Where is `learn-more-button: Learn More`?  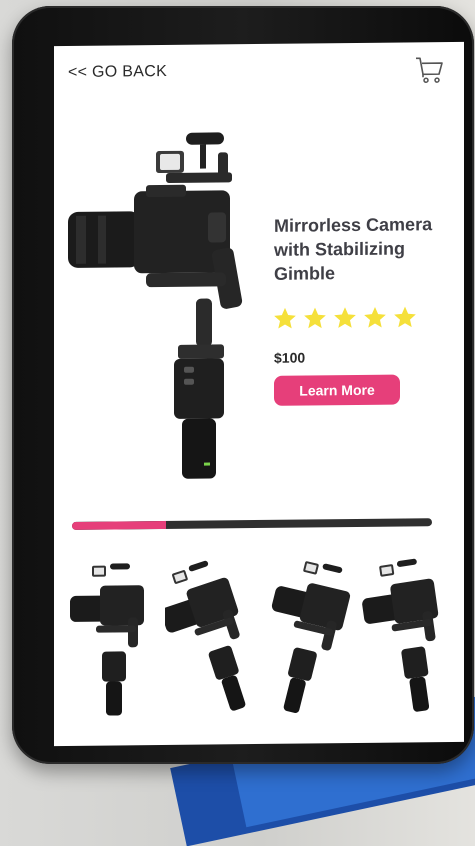
learn-more-button: Learn More is located at coordinates (337, 390).